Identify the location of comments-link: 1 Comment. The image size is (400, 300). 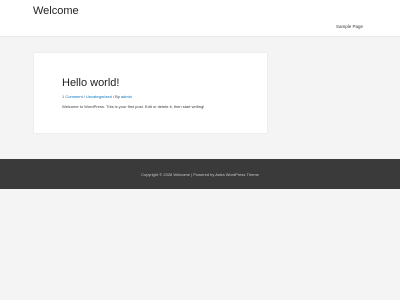
(72, 96).